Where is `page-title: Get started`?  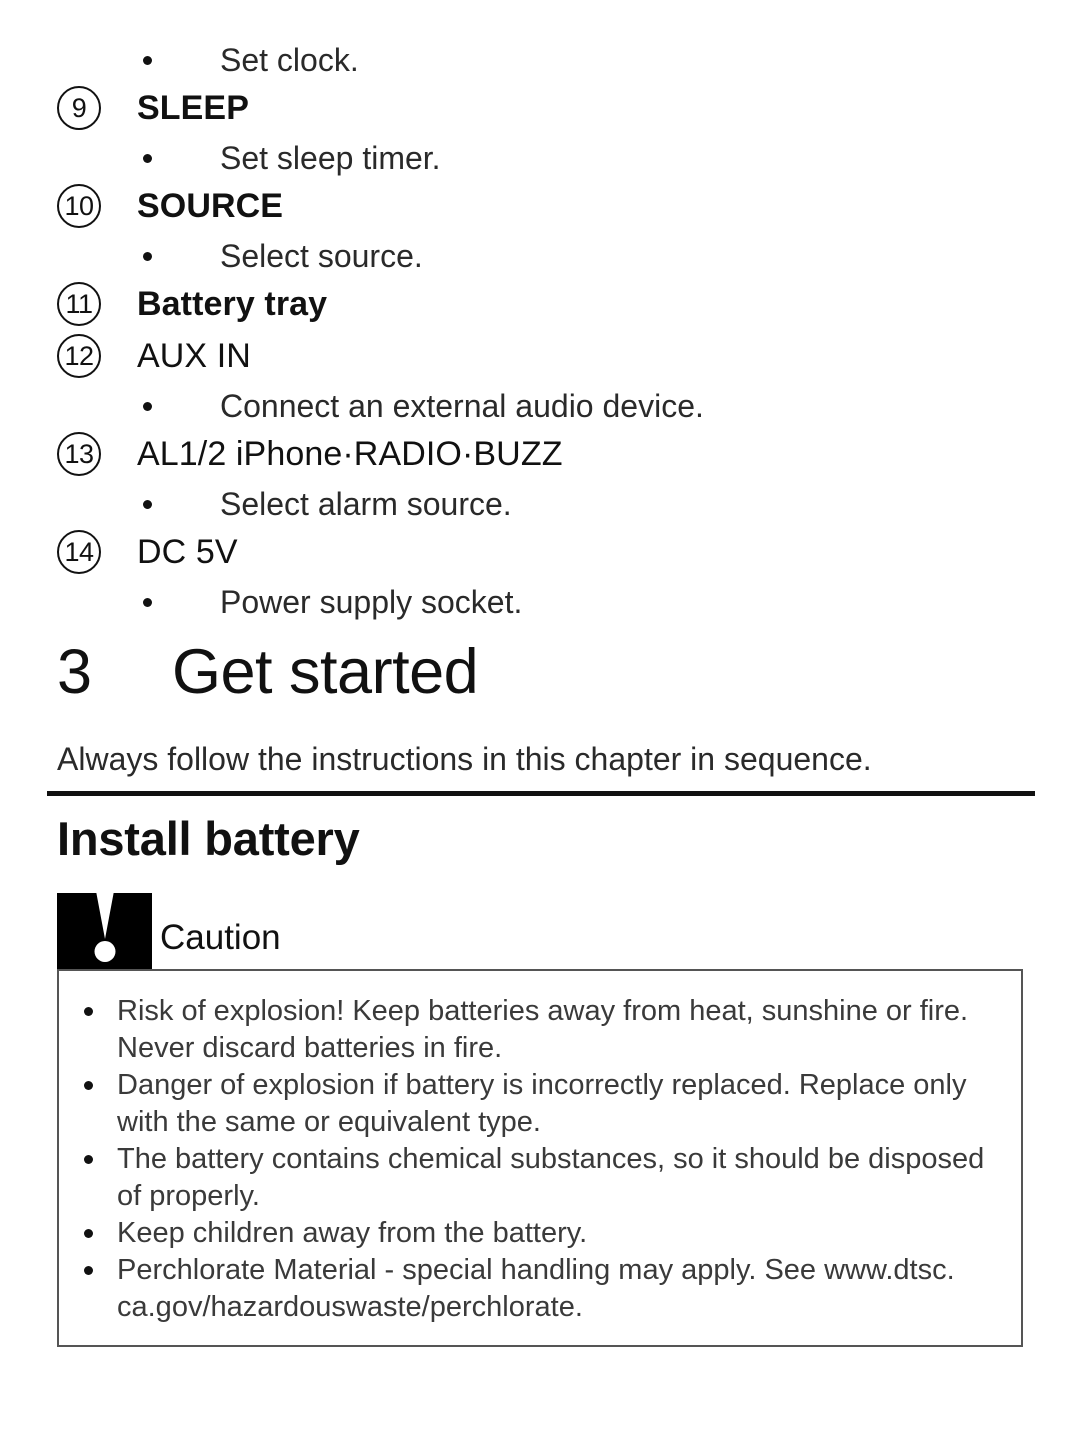 page-title: Get started is located at coordinates (325, 672).